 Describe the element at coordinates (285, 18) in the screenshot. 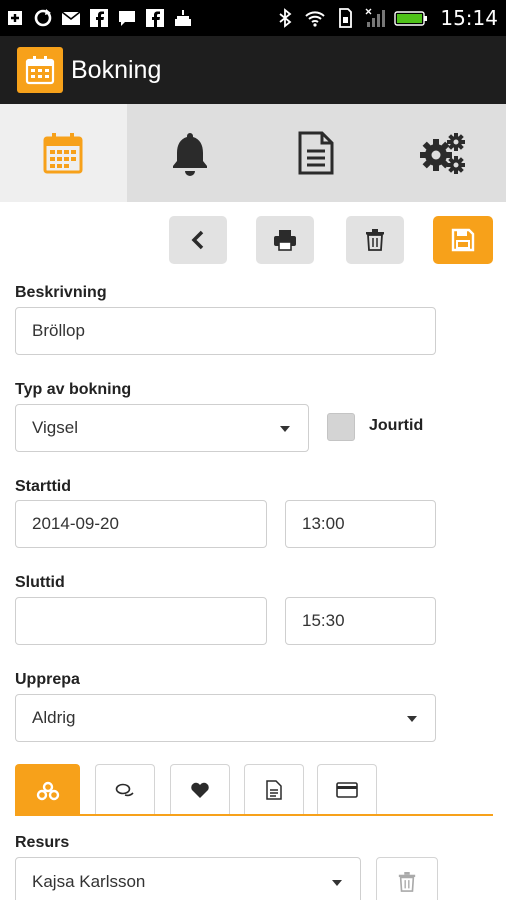

I see `bluetooth-icon` at that location.